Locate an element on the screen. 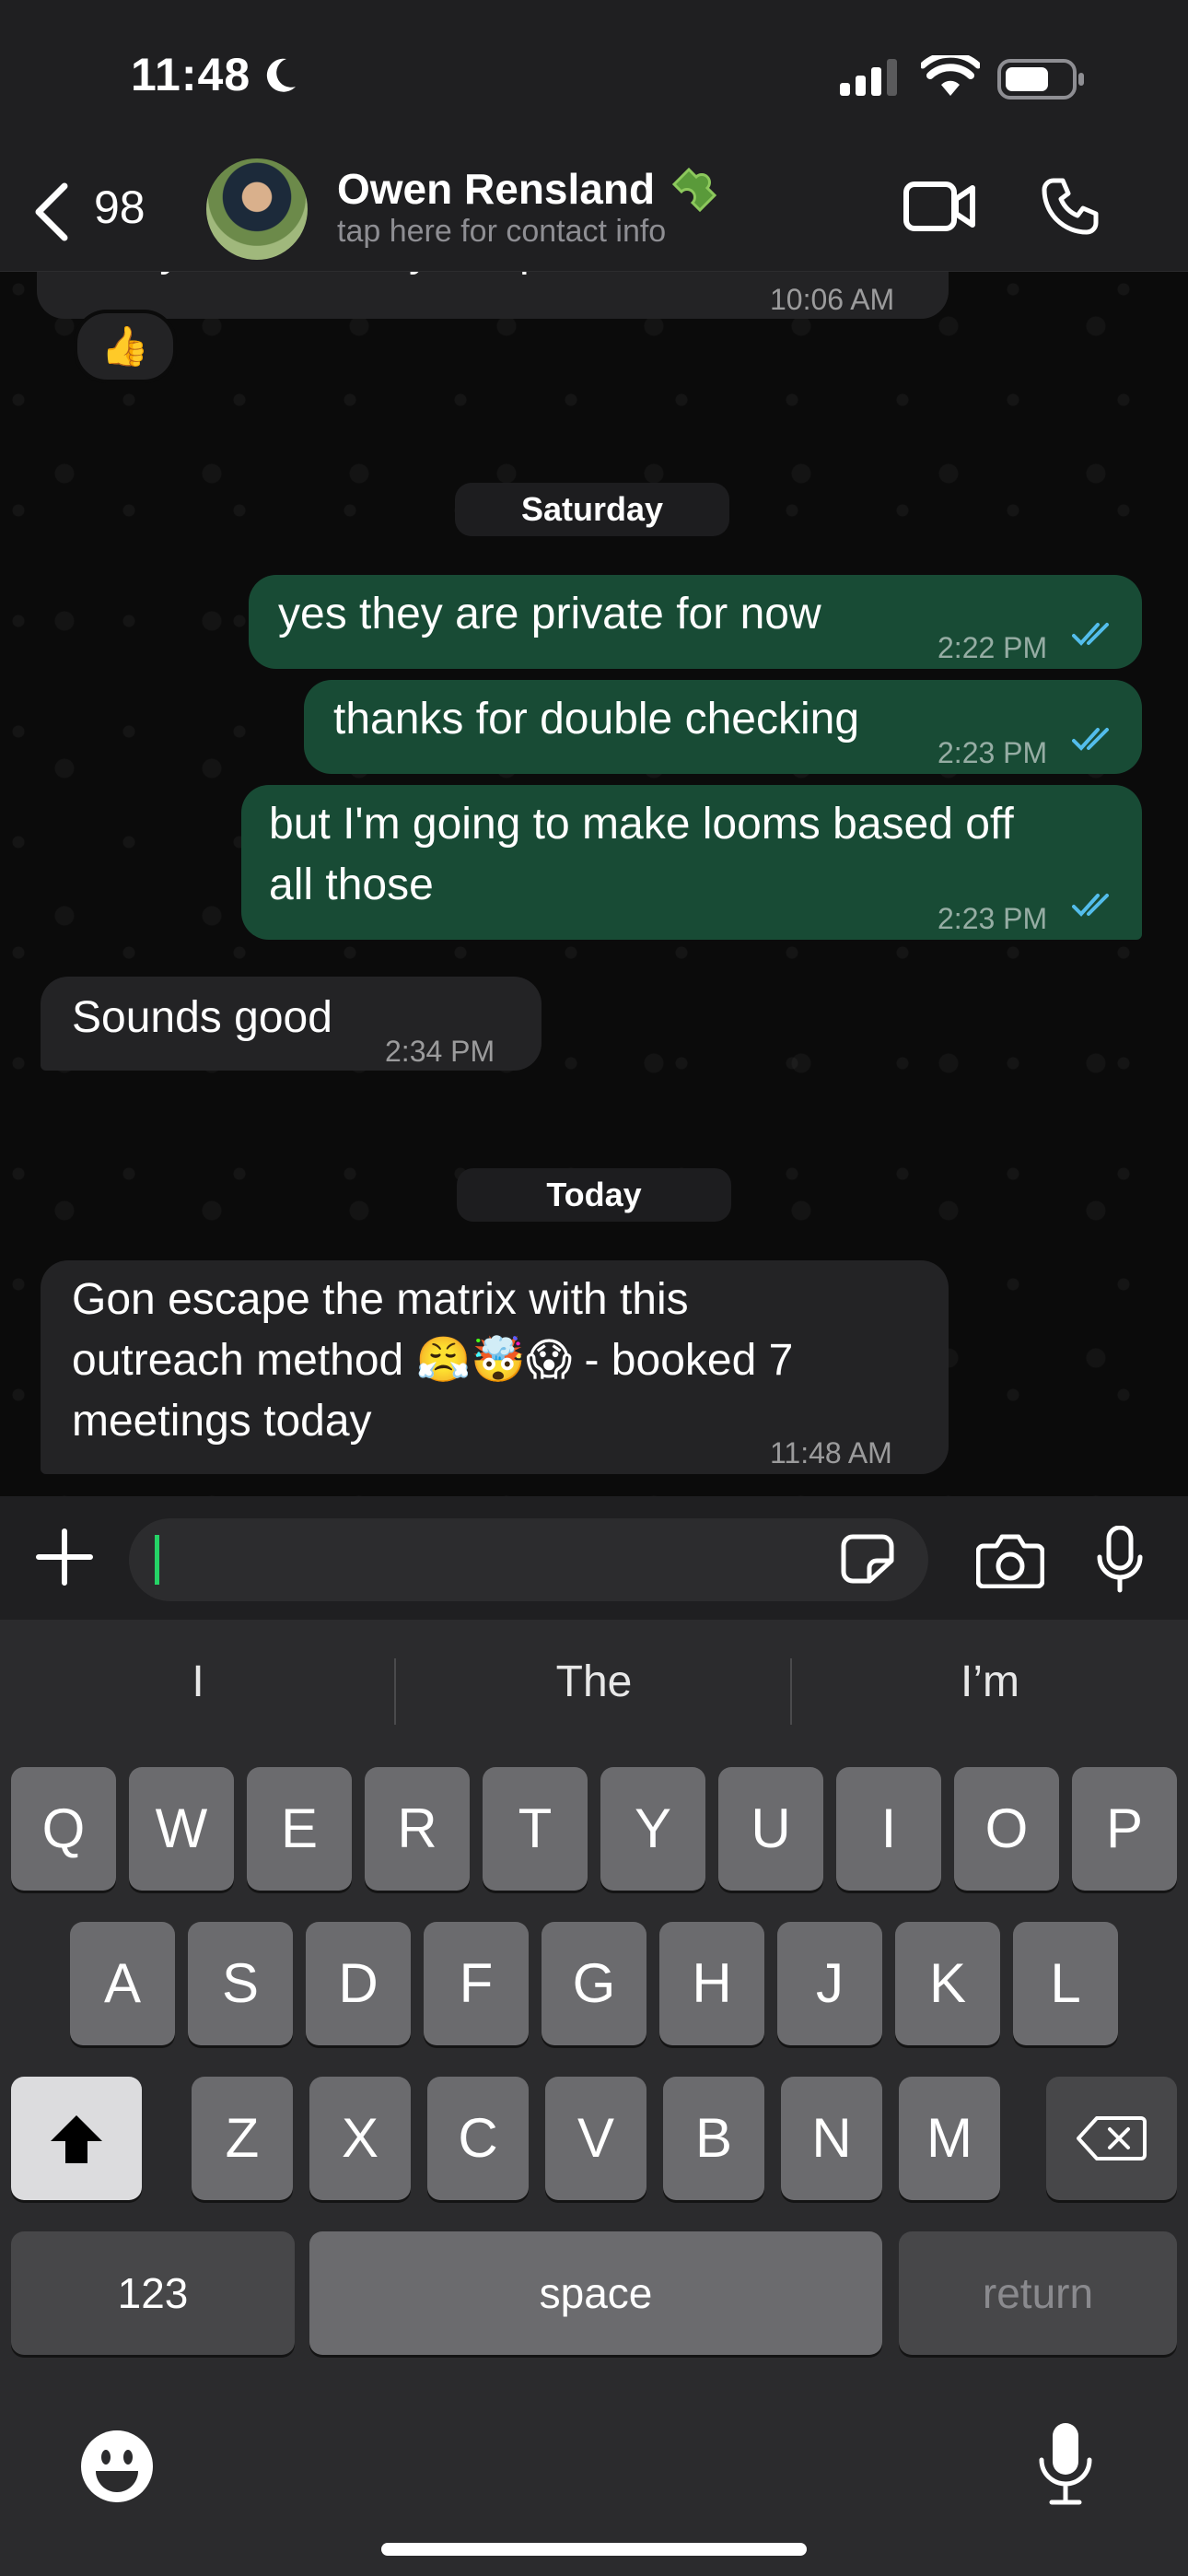  message-time: 2:22 PM is located at coordinates (993, 647).